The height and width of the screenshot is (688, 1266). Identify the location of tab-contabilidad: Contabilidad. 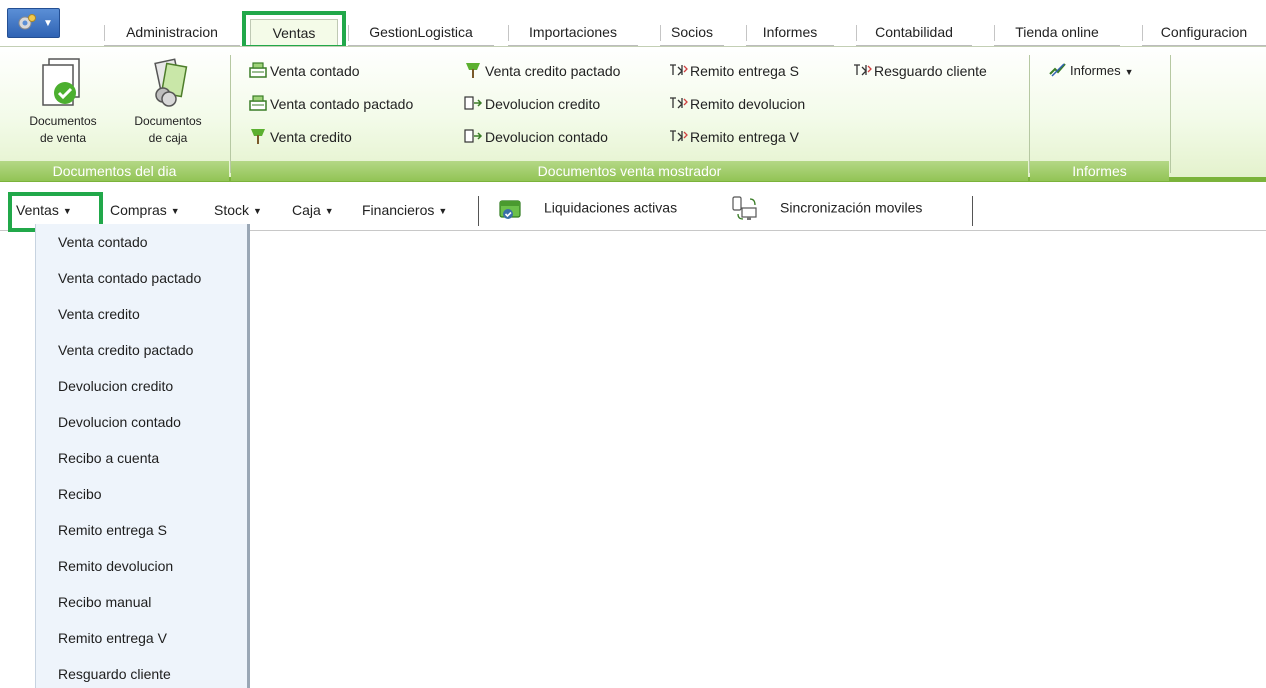
(914, 32).